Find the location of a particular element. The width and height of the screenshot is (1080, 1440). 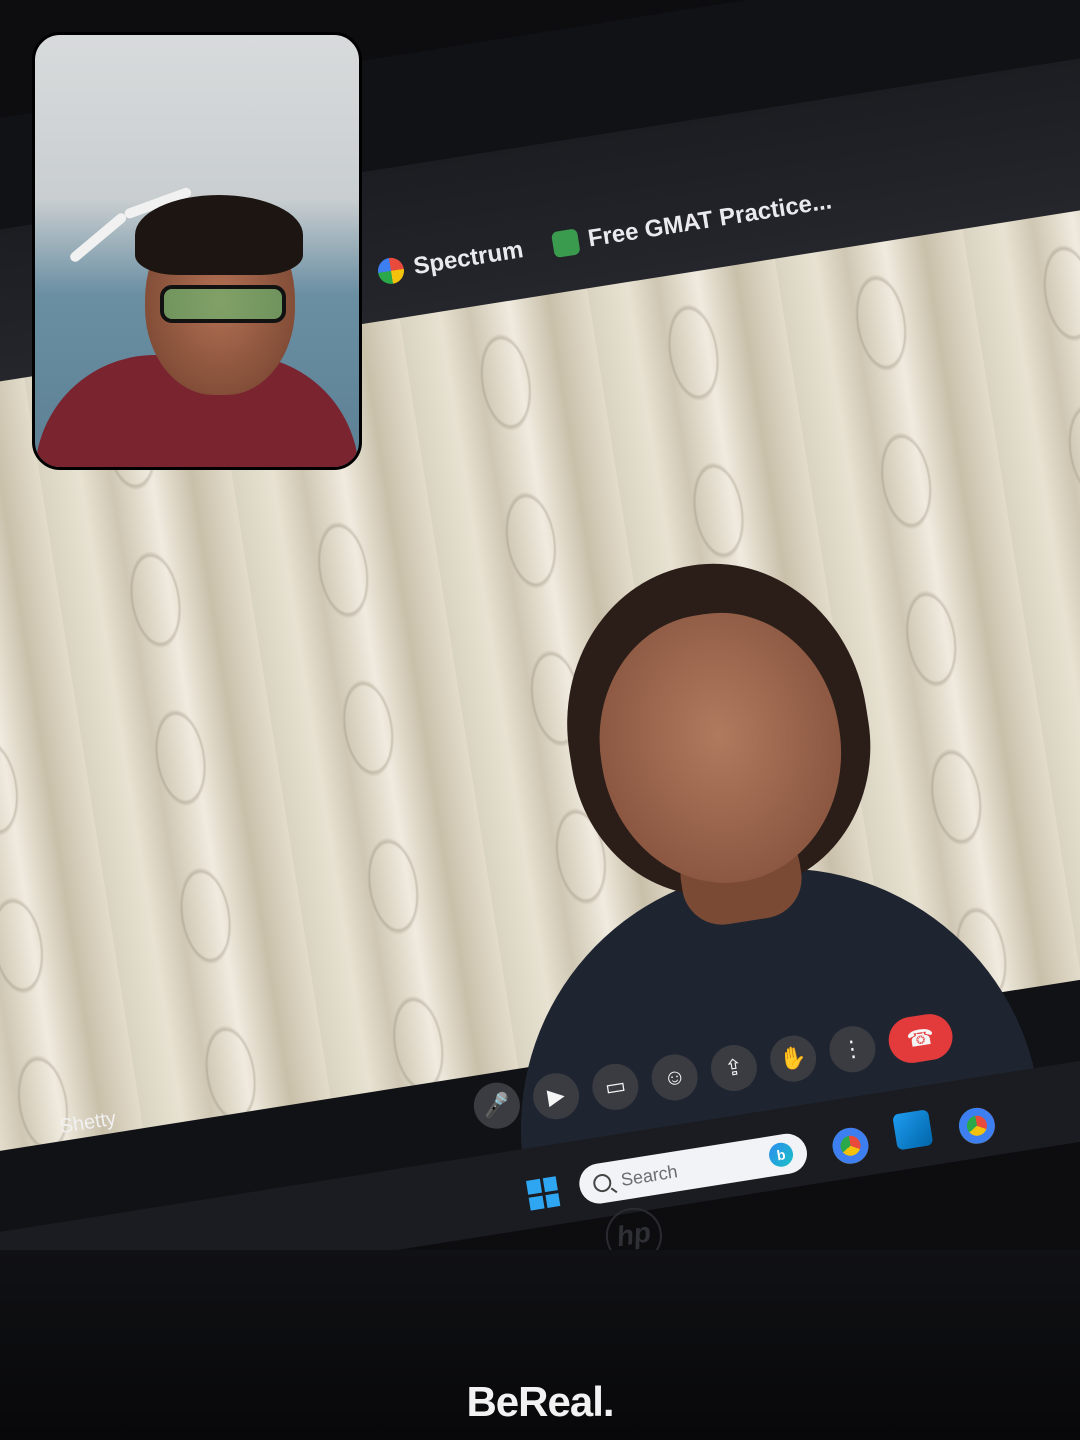

raise-hand-icon: ✋ is located at coordinates (793, 1058).